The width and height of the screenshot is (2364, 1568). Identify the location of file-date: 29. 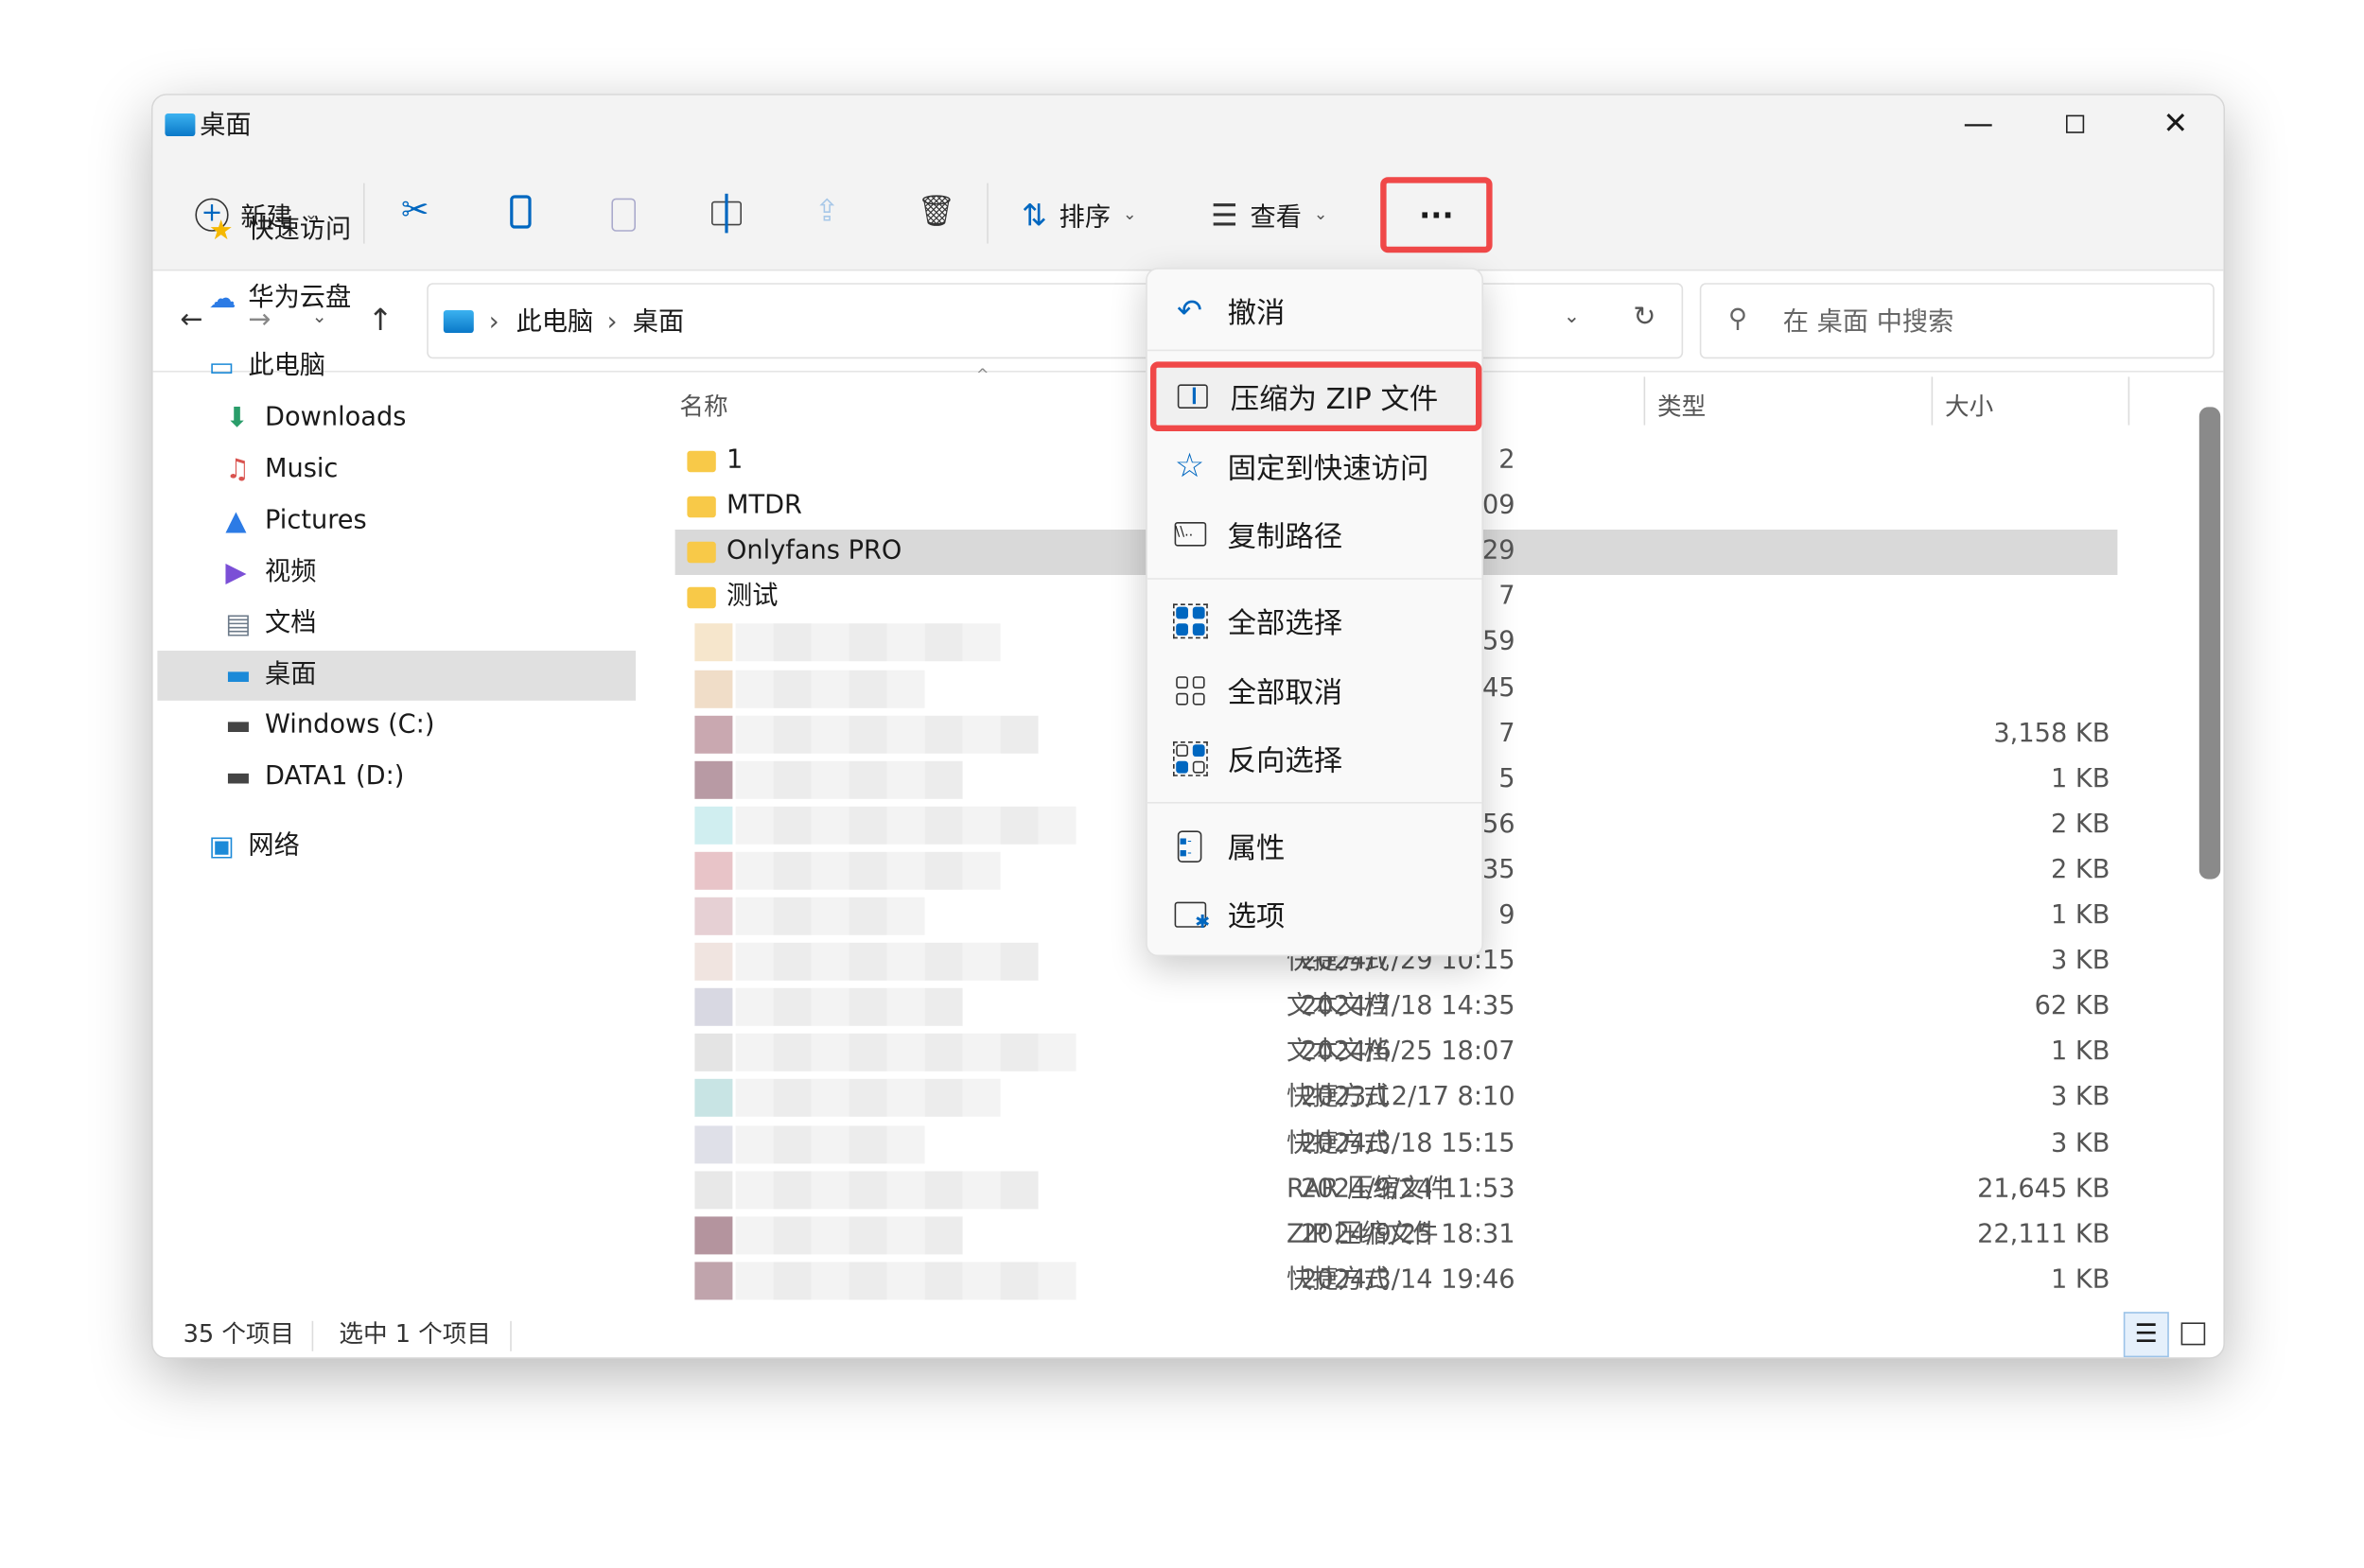
(1498, 550).